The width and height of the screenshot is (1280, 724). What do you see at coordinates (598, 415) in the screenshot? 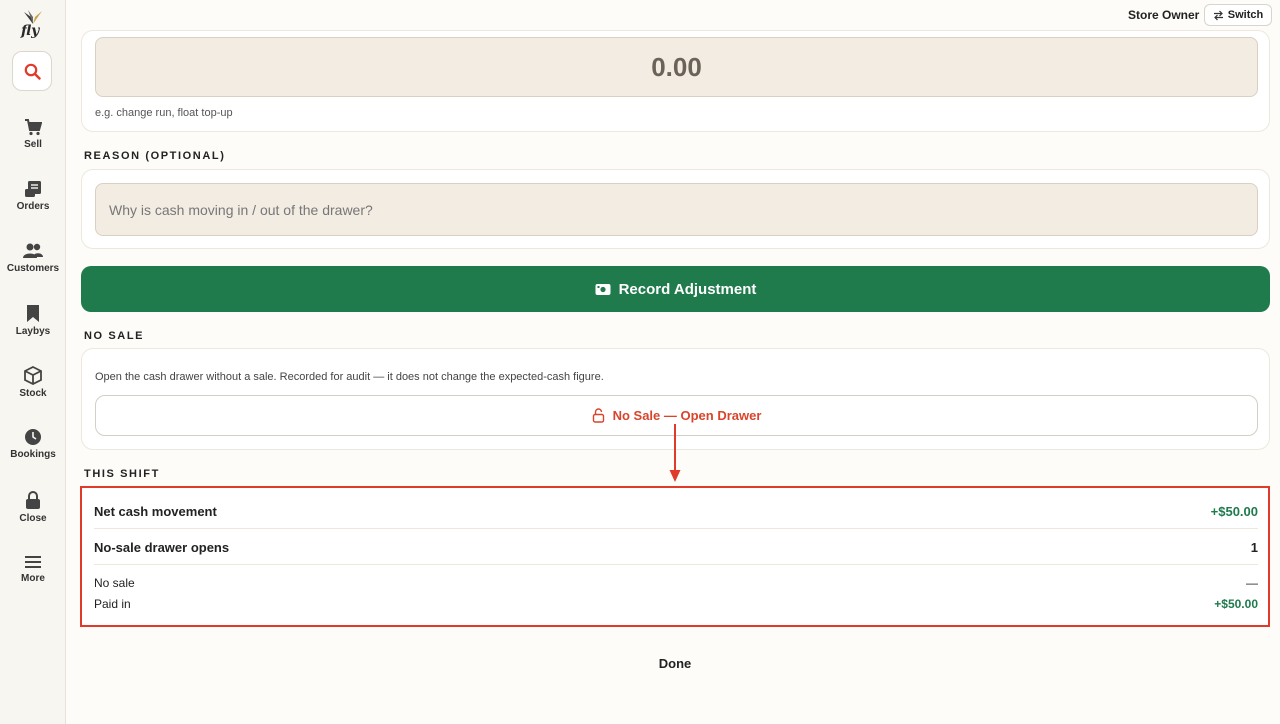
I see `unlock-icon` at bounding box center [598, 415].